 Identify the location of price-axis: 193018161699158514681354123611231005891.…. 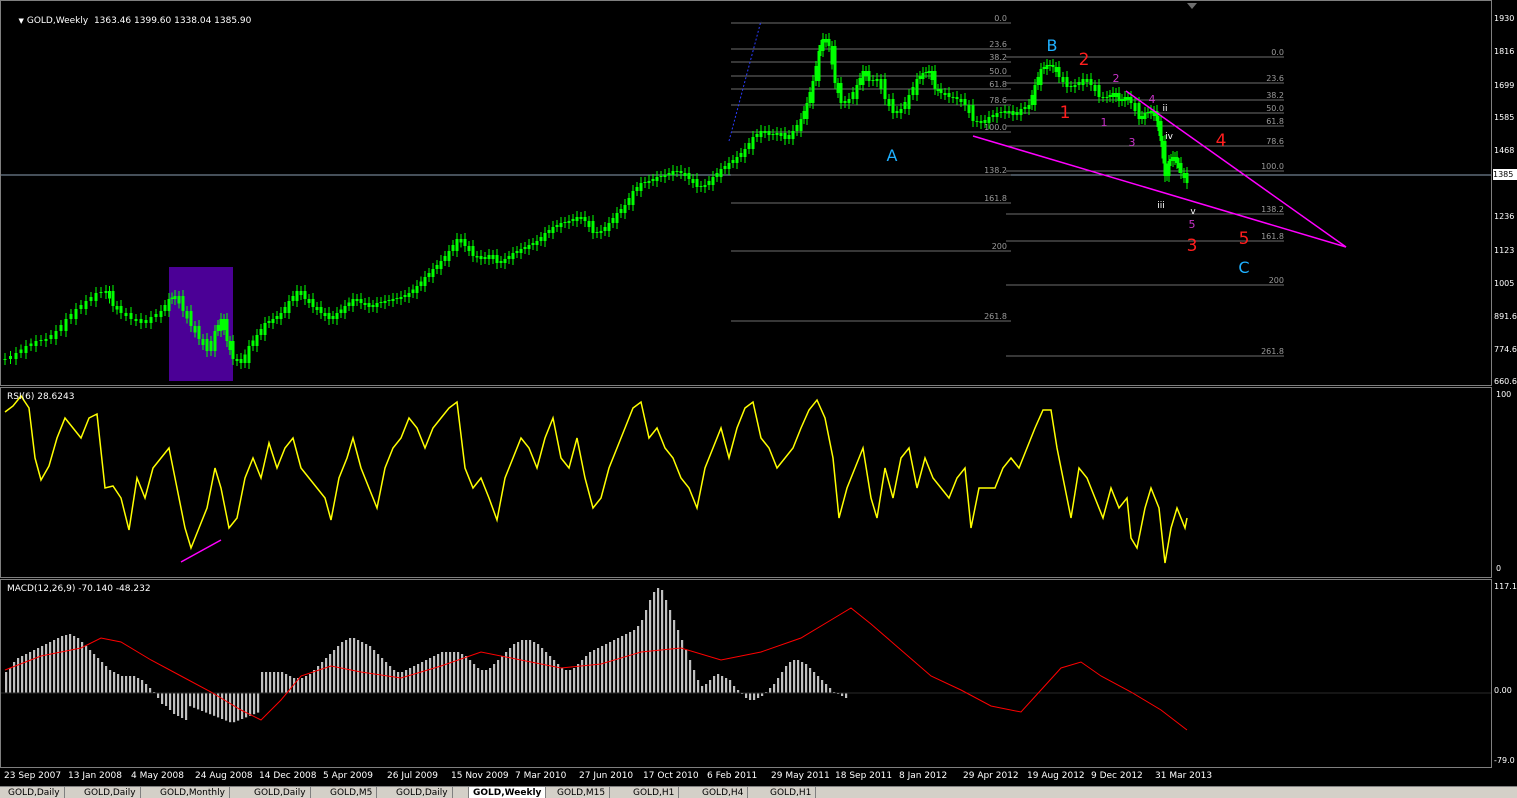
(1504, 193).